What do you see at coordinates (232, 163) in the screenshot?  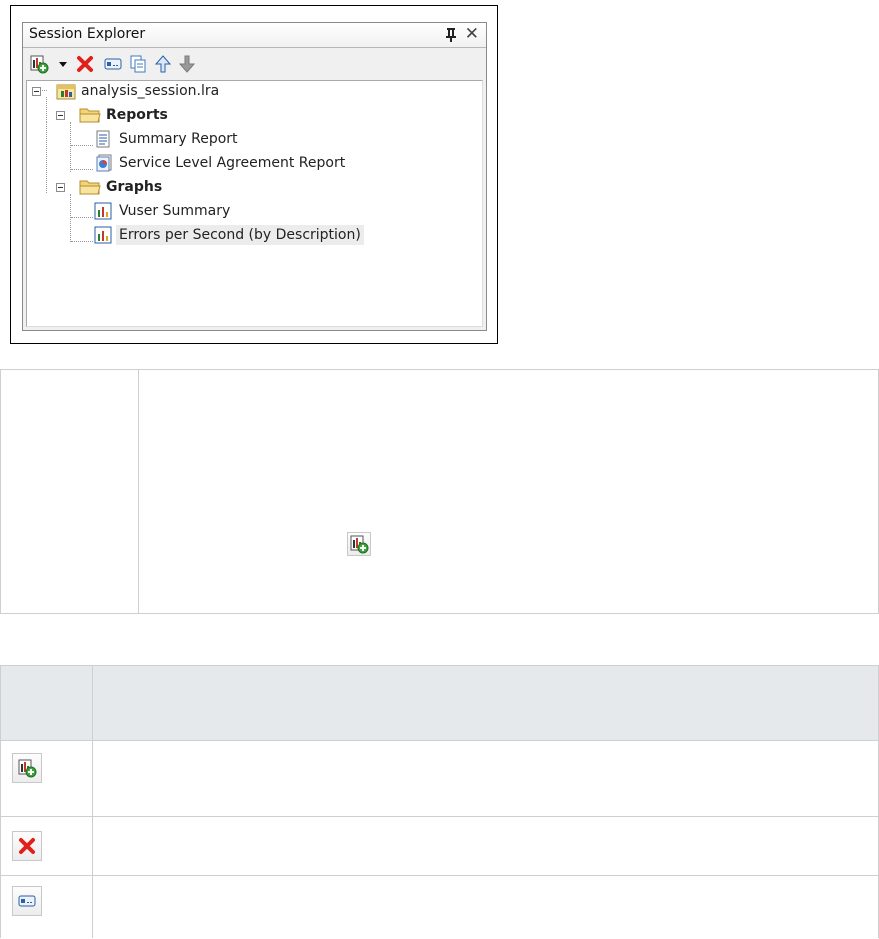 I see `tree-label: Service Level Agreement Report` at bounding box center [232, 163].